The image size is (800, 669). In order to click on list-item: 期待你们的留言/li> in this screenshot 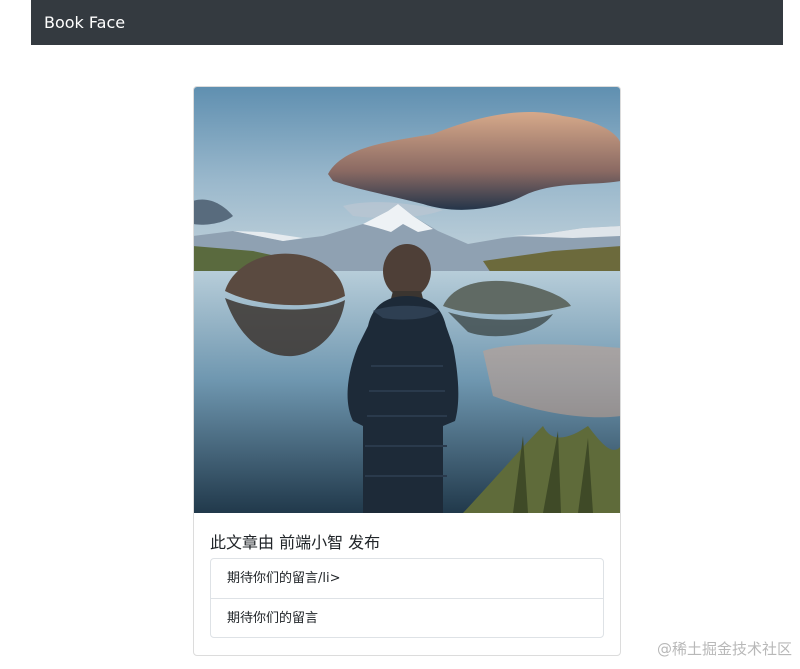, I will do `click(284, 578)`.